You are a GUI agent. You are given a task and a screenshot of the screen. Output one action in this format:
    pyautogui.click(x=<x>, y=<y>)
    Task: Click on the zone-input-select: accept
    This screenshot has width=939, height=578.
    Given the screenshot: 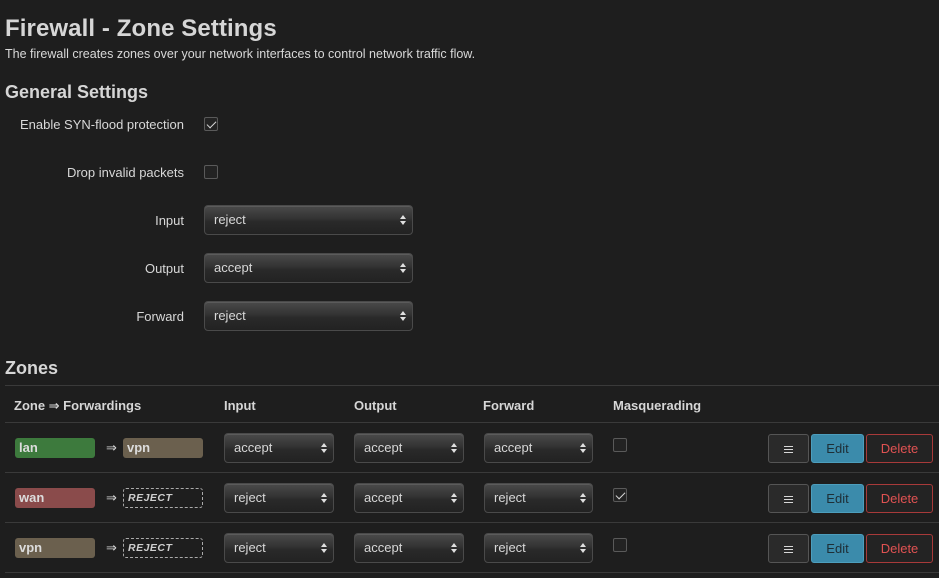 What is the action you would take?
    pyautogui.click(x=279, y=448)
    